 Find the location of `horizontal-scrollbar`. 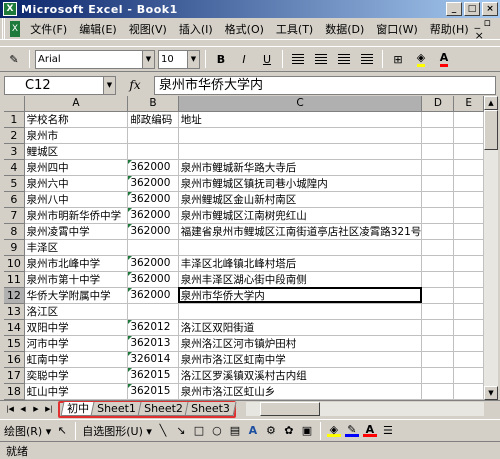

horizontal-scrollbar is located at coordinates (365, 409).